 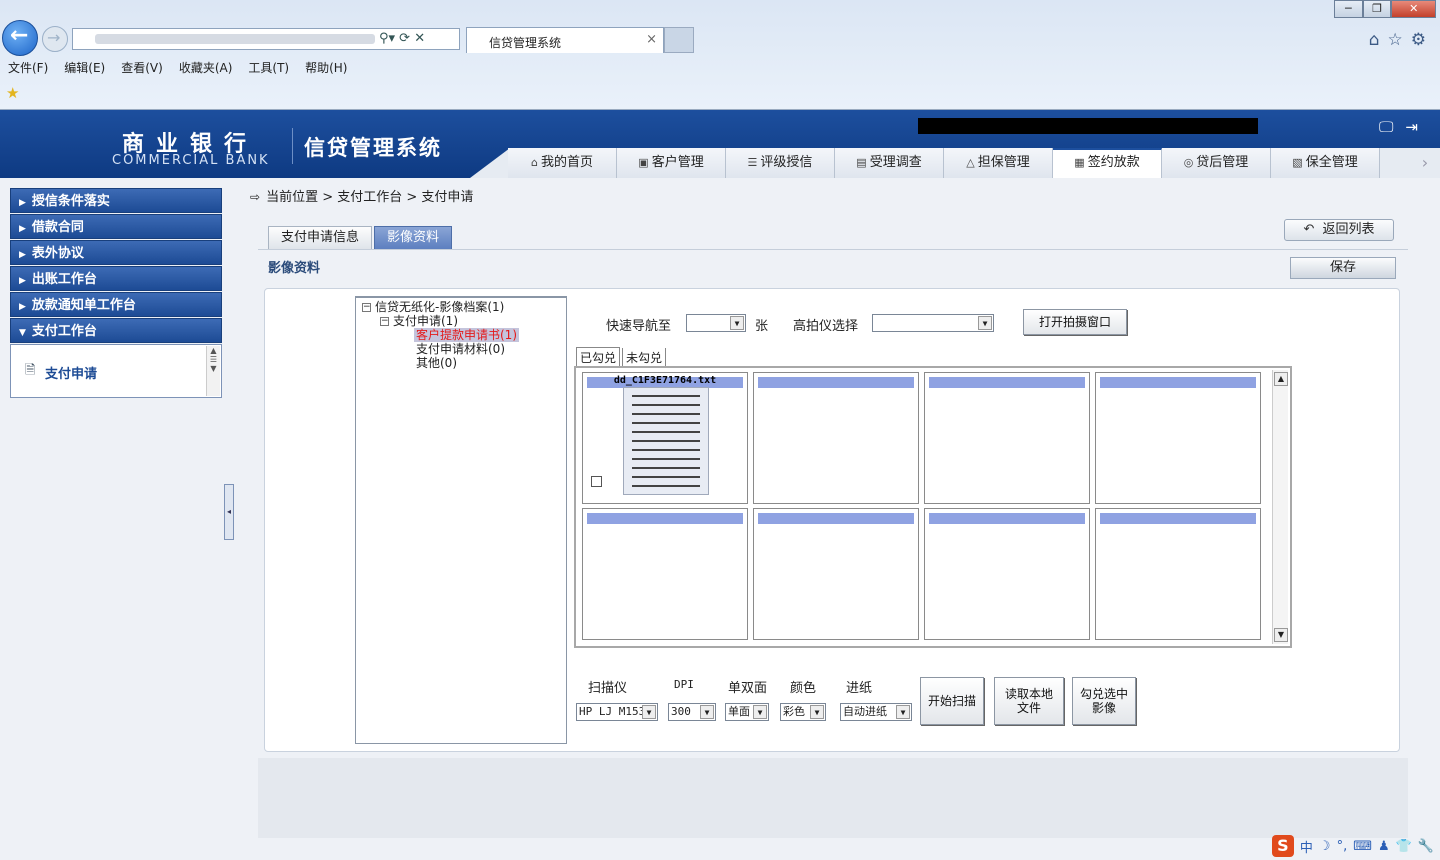 I want to click on address-bar: ⚲▾ ⟳ ✕, so click(x=266, y=39).